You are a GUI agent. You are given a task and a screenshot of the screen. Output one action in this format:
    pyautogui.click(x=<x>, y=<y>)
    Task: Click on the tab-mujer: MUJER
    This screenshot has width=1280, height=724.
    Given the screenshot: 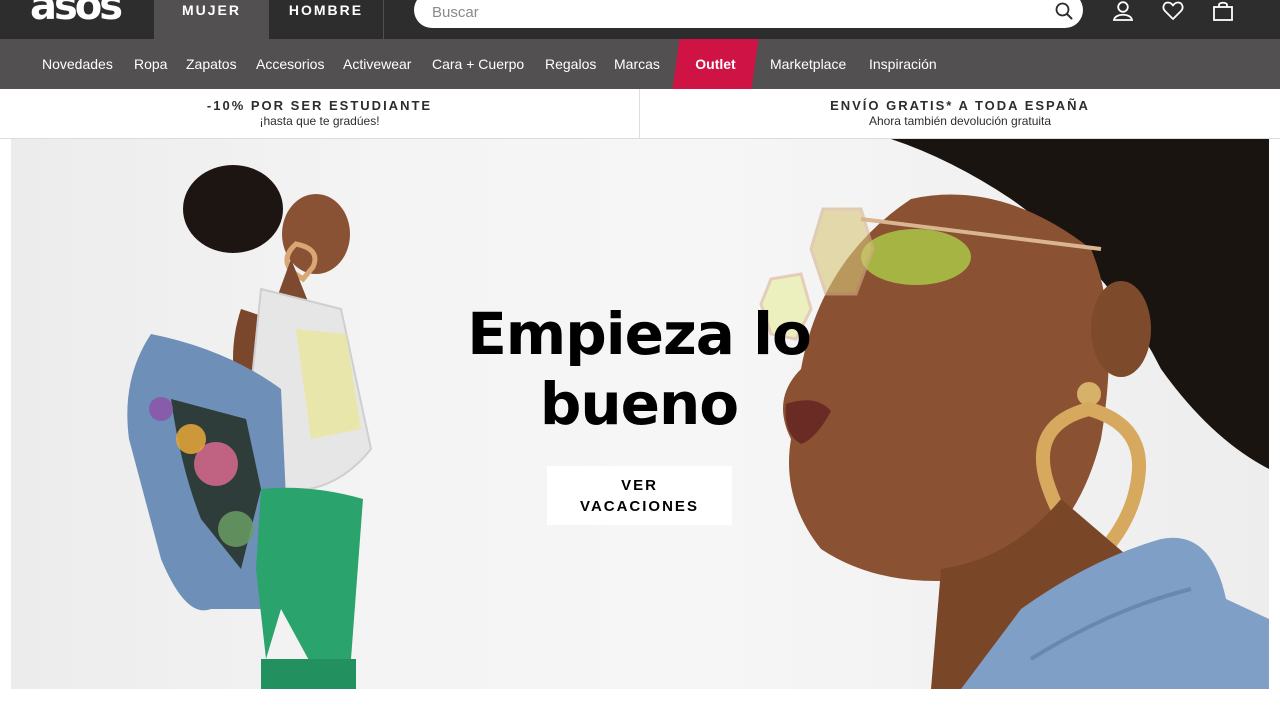 What is the action you would take?
    pyautogui.click(x=211, y=19)
    